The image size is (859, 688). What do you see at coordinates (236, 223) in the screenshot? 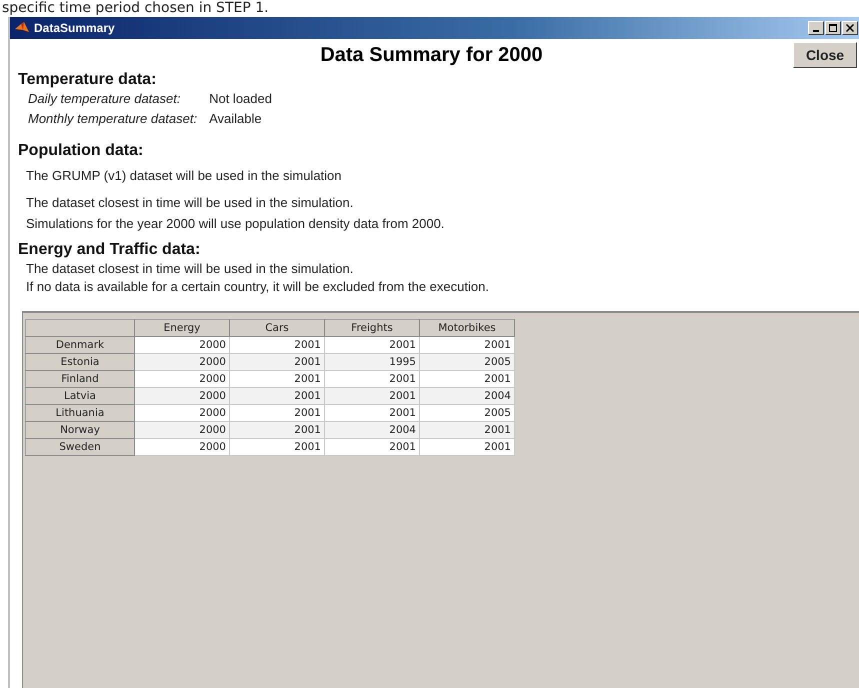
I see `info-text: Simulations for the year 2000 will use population density data from 2000.` at bounding box center [236, 223].